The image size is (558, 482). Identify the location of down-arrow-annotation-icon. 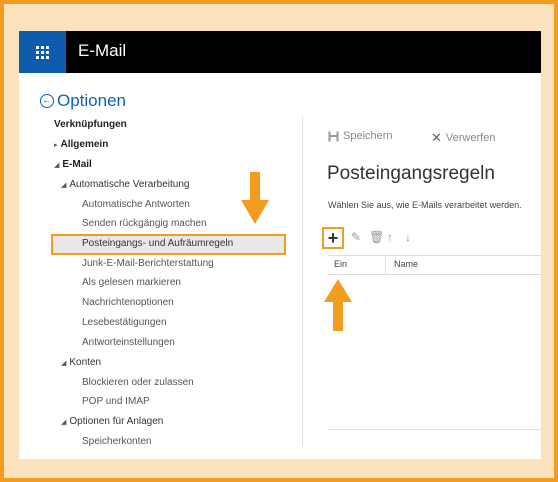
(255, 198).